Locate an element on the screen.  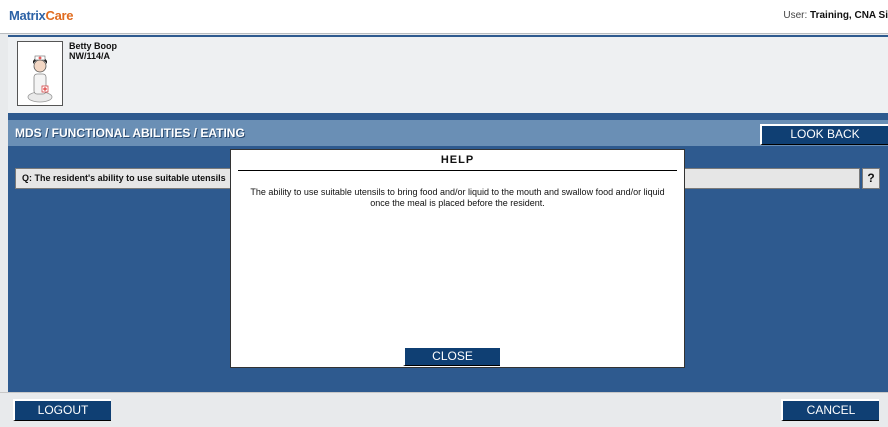
user-name: Training, CNA Si is located at coordinates (849, 15).